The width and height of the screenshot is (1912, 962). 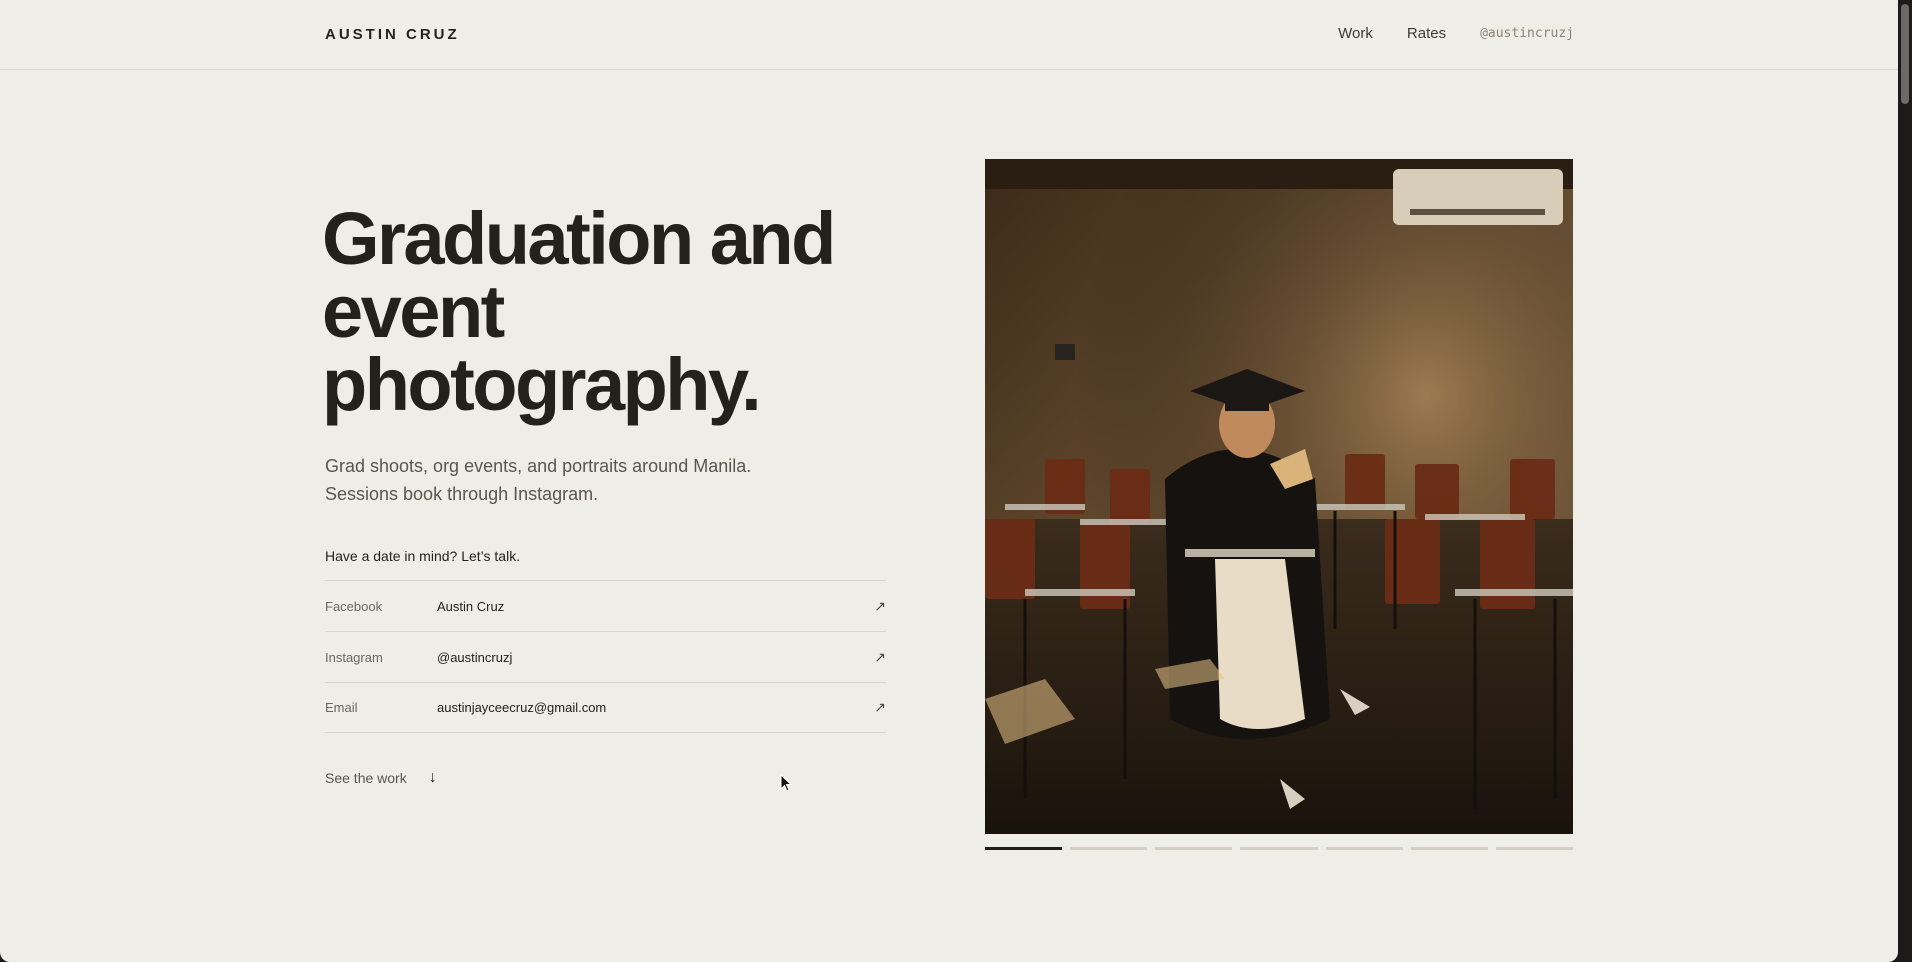 What do you see at coordinates (1478, 197) in the screenshot?
I see `air-conditioner-icon` at bounding box center [1478, 197].